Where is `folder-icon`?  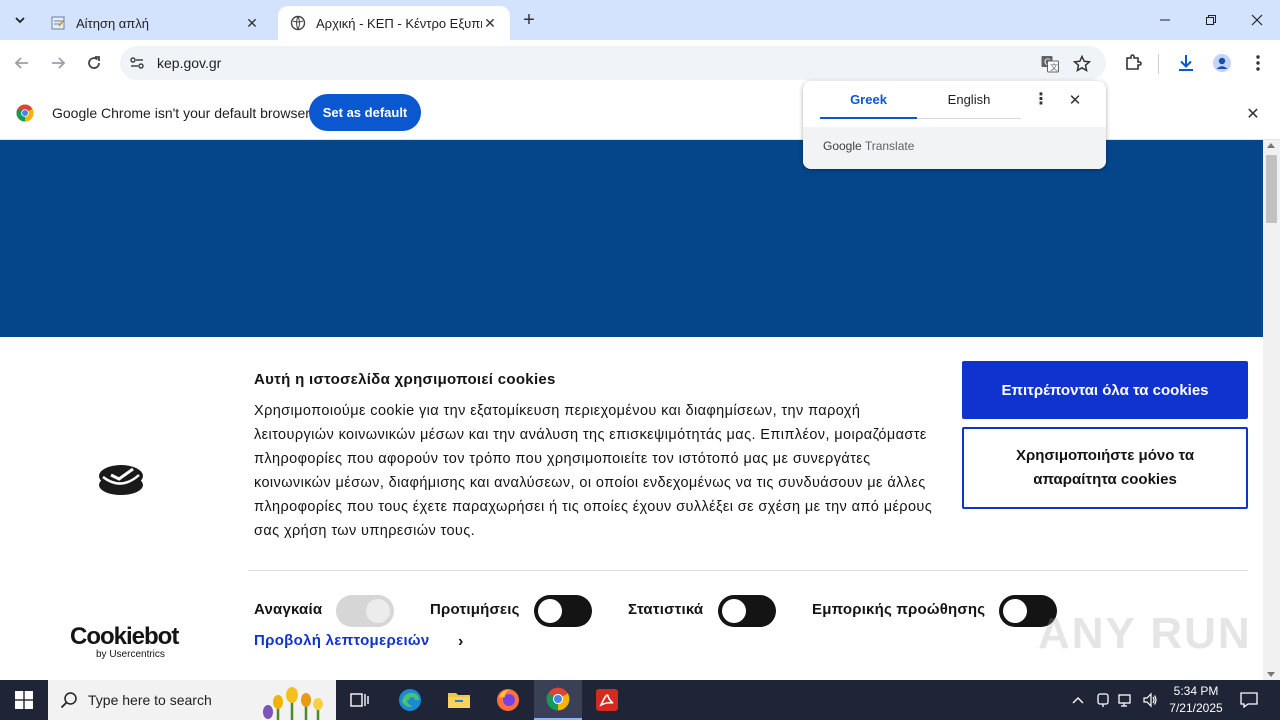
folder-icon is located at coordinates (459, 700).